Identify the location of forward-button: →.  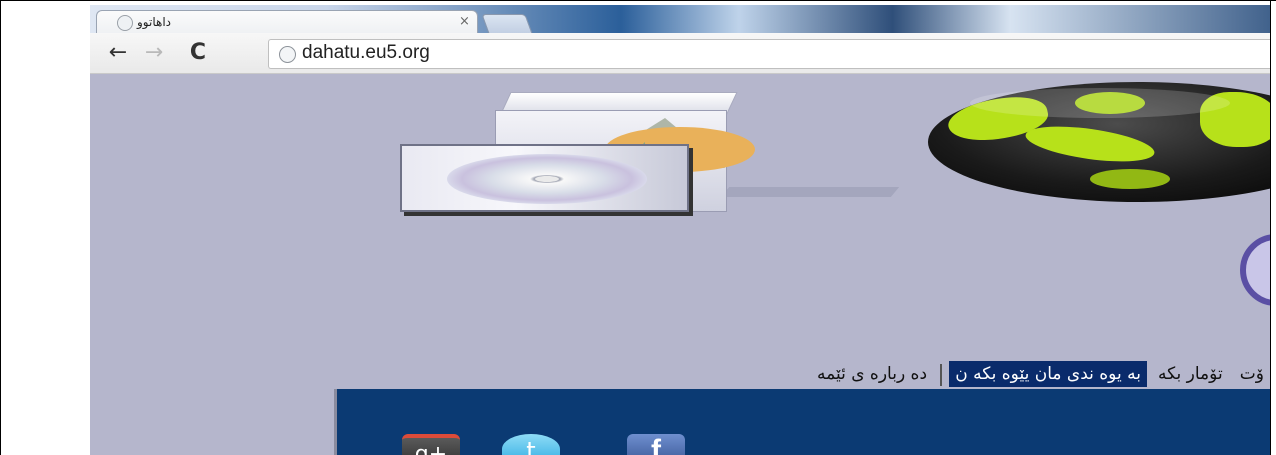
(154, 53).